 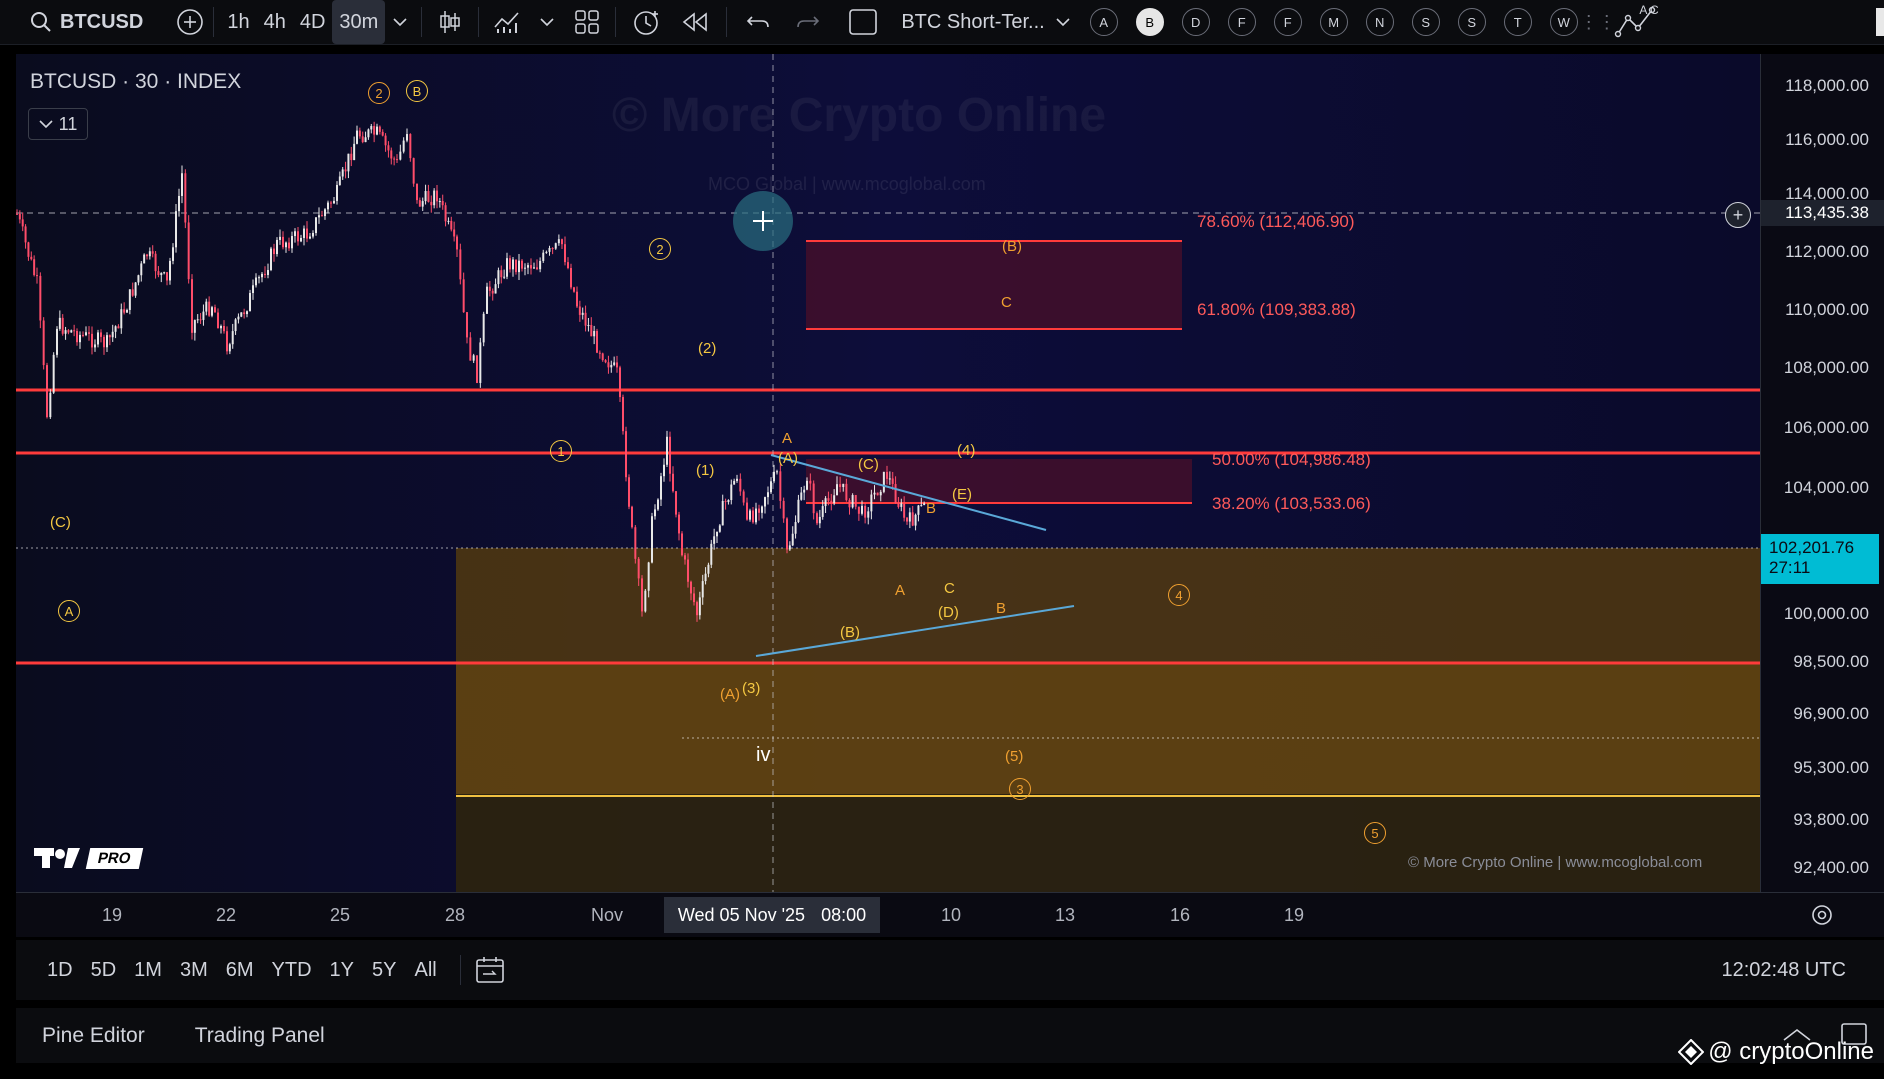 I want to click on axis-settings-button, so click(x=1822, y=914).